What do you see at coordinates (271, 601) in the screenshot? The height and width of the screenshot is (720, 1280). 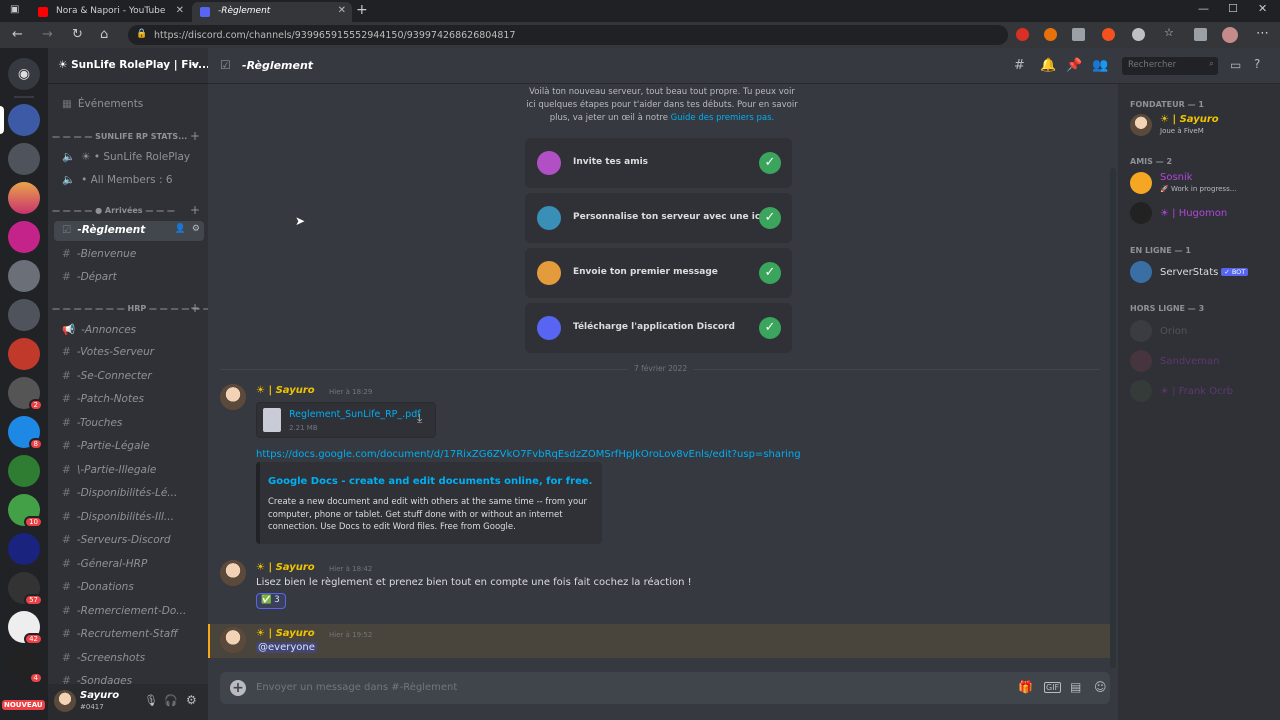 I see `reaction-button: ✅ 3` at bounding box center [271, 601].